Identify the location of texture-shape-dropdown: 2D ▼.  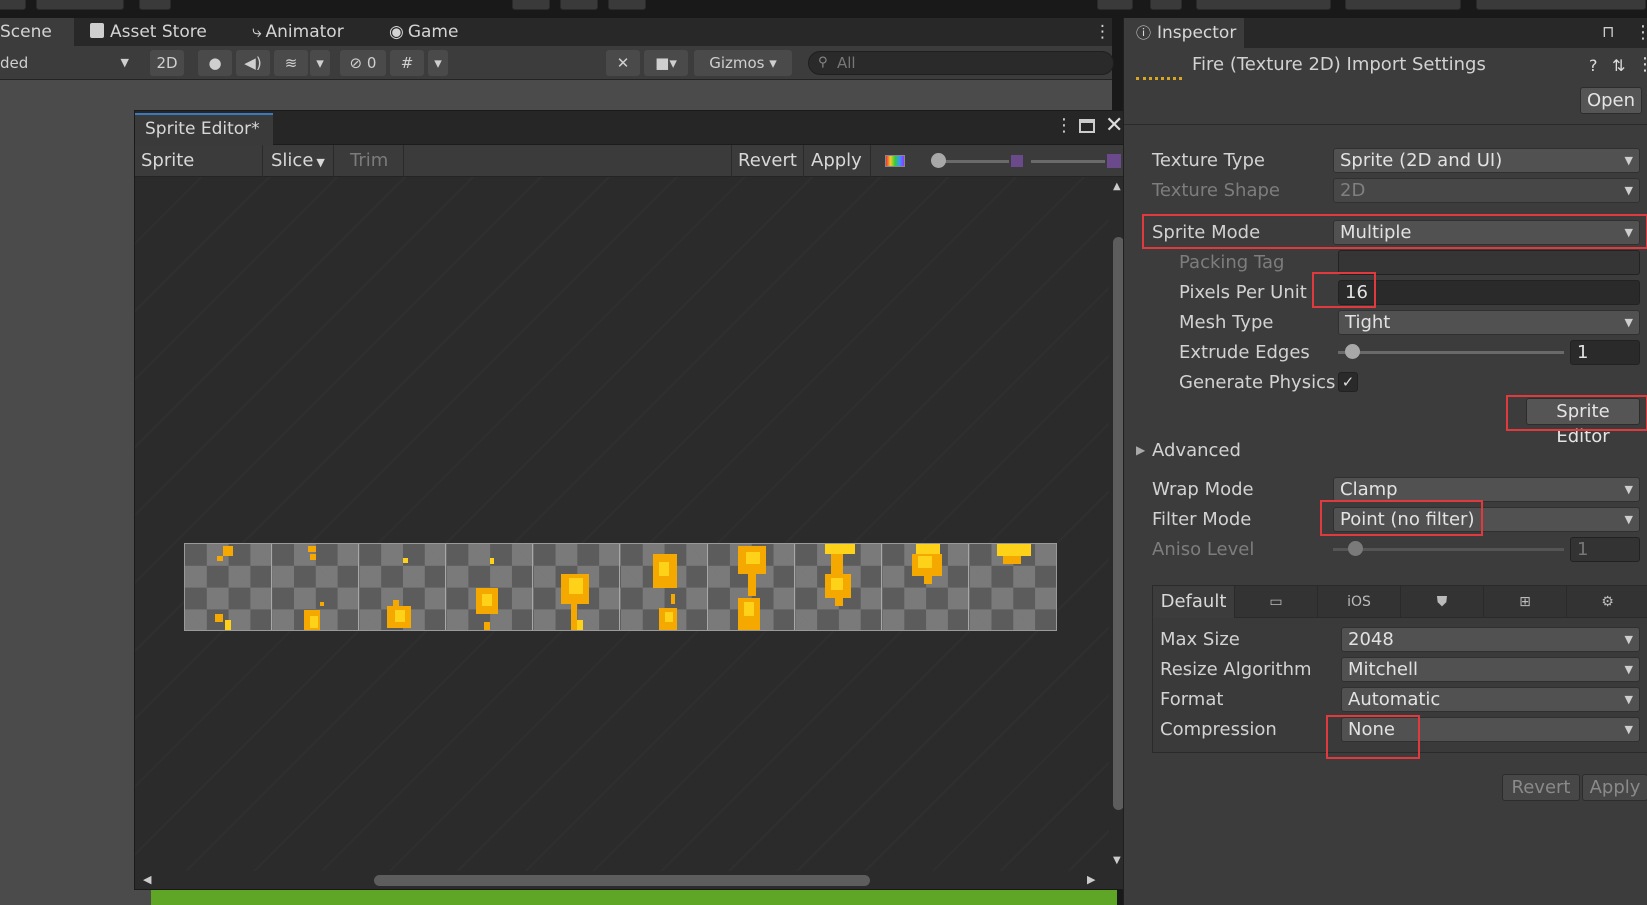
(1486, 190).